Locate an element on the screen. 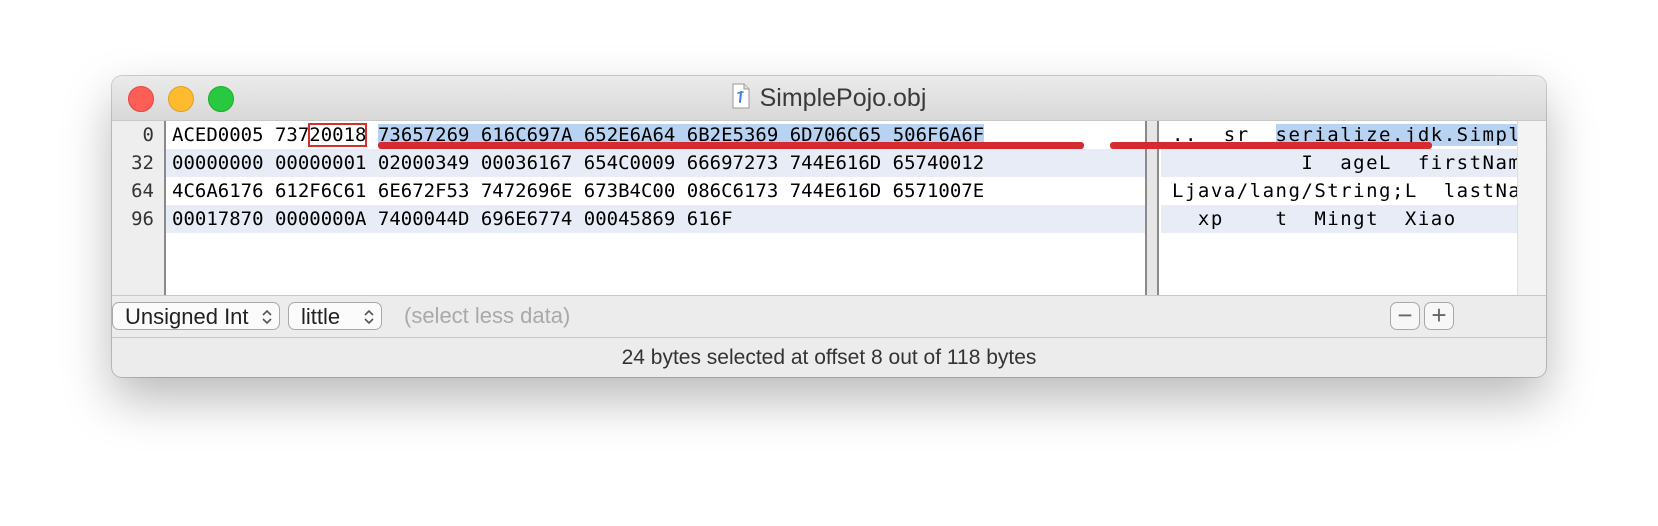  data-type-value: Unsigned Int is located at coordinates (187, 316).